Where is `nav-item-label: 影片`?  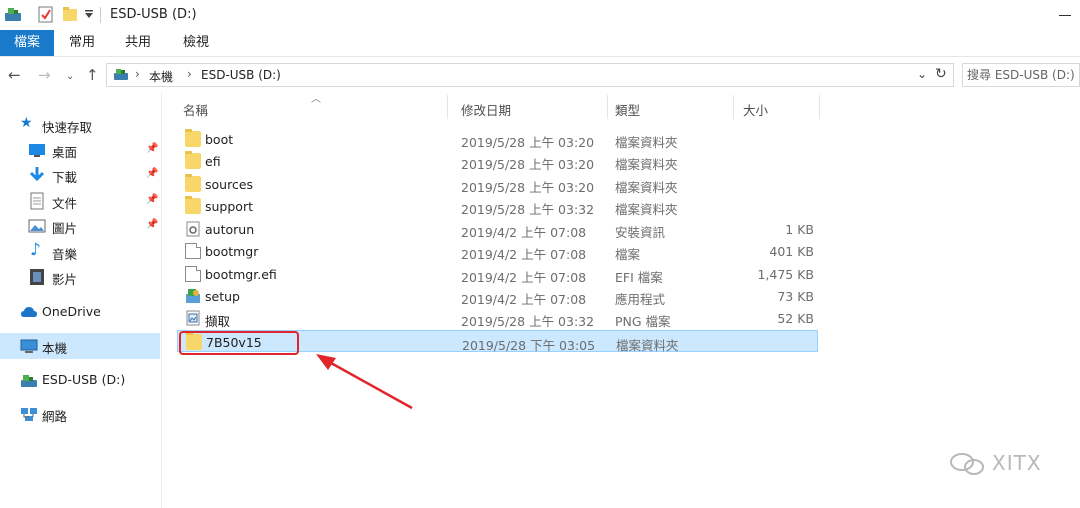
nav-item-label: 影片 is located at coordinates (65, 279).